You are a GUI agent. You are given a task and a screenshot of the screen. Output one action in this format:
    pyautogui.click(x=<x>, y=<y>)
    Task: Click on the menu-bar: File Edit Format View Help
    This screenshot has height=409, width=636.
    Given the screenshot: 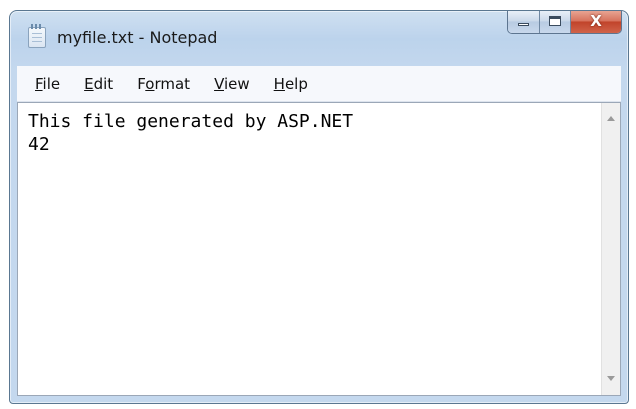 What is the action you would take?
    pyautogui.click(x=319, y=84)
    